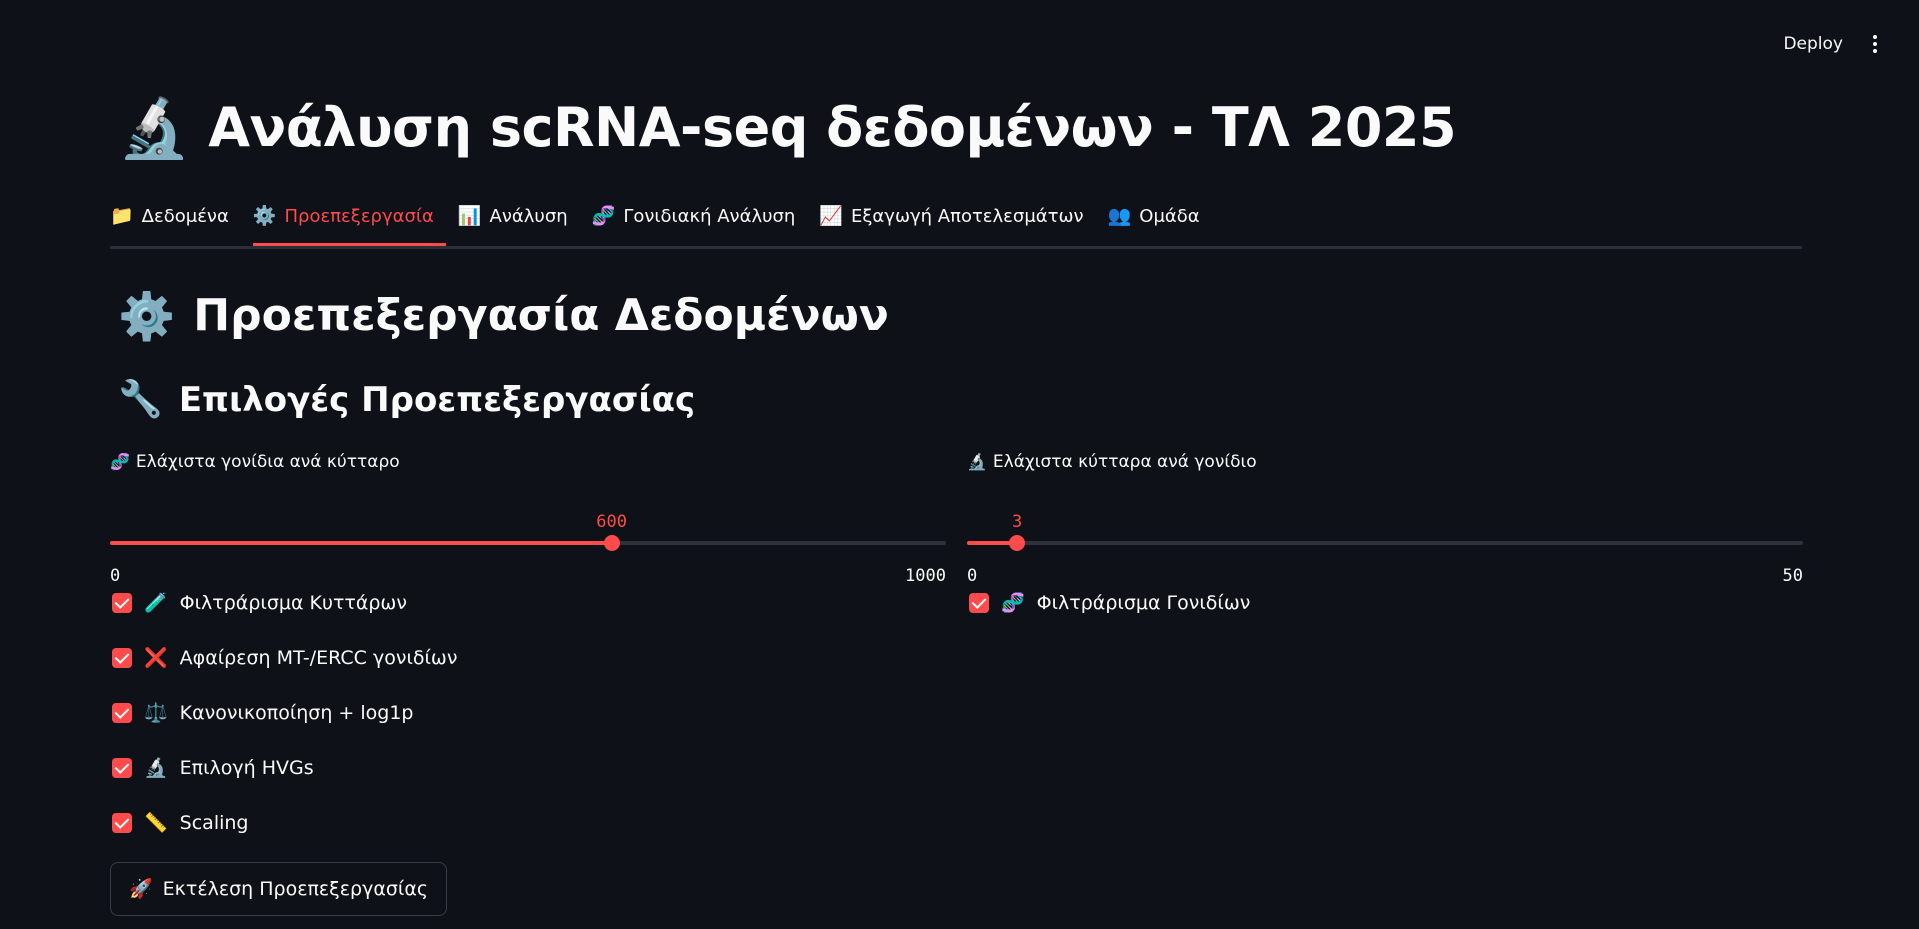 Image resolution: width=1919 pixels, height=929 pixels. I want to click on folder-icon: 📁, so click(122, 215).